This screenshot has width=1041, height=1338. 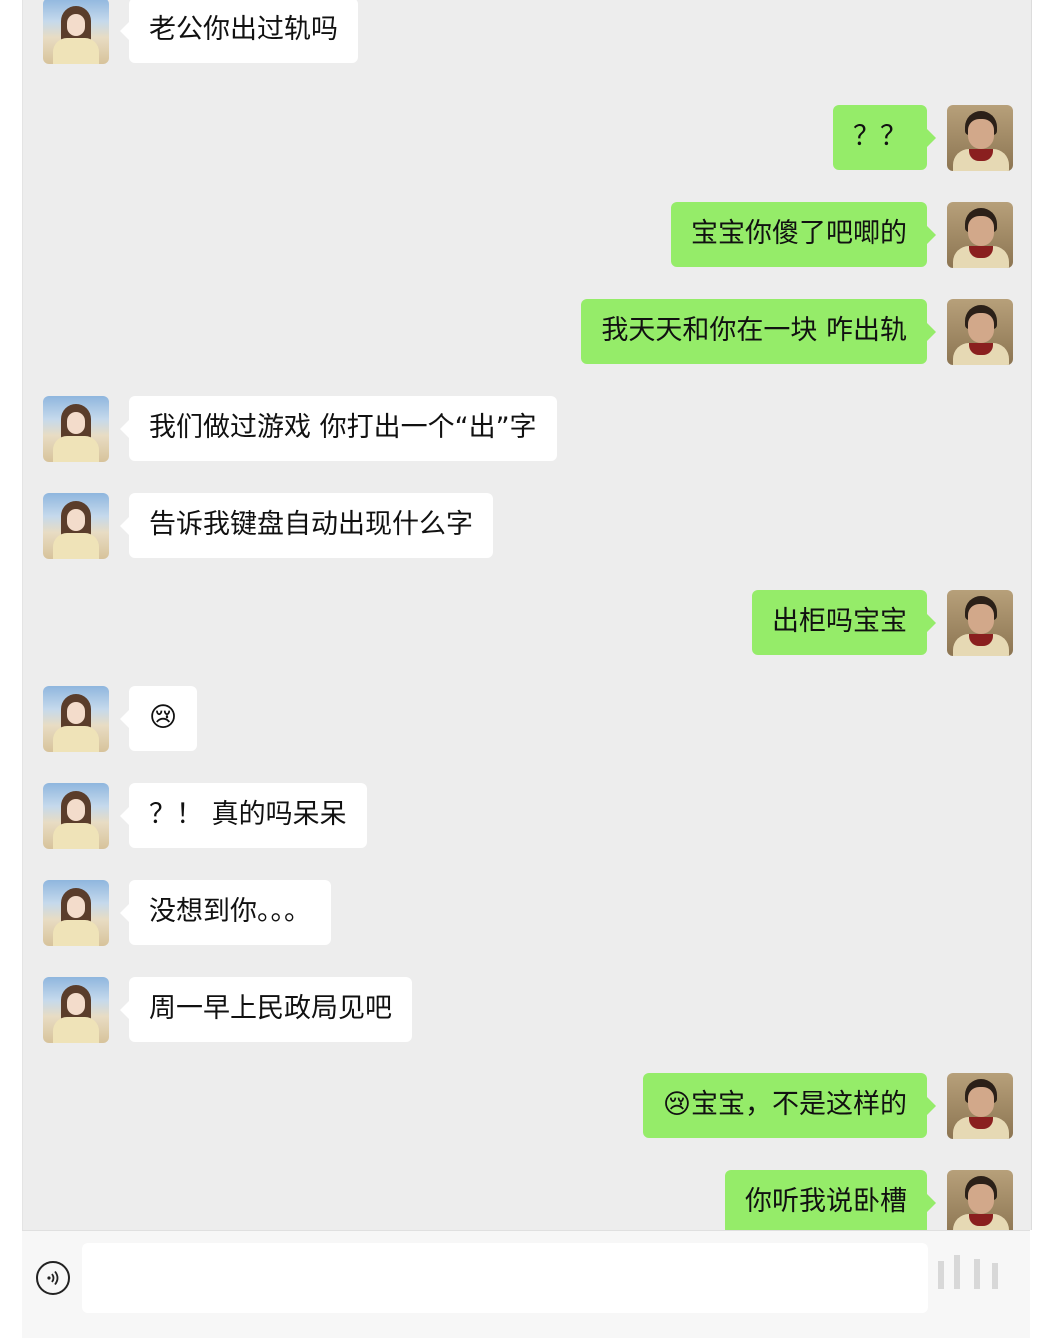 I want to click on message-input, so click(x=505, y=1278).